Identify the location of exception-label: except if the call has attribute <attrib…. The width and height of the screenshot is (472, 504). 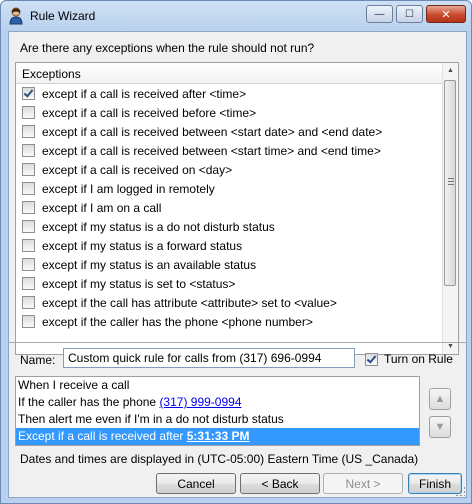
(189, 302).